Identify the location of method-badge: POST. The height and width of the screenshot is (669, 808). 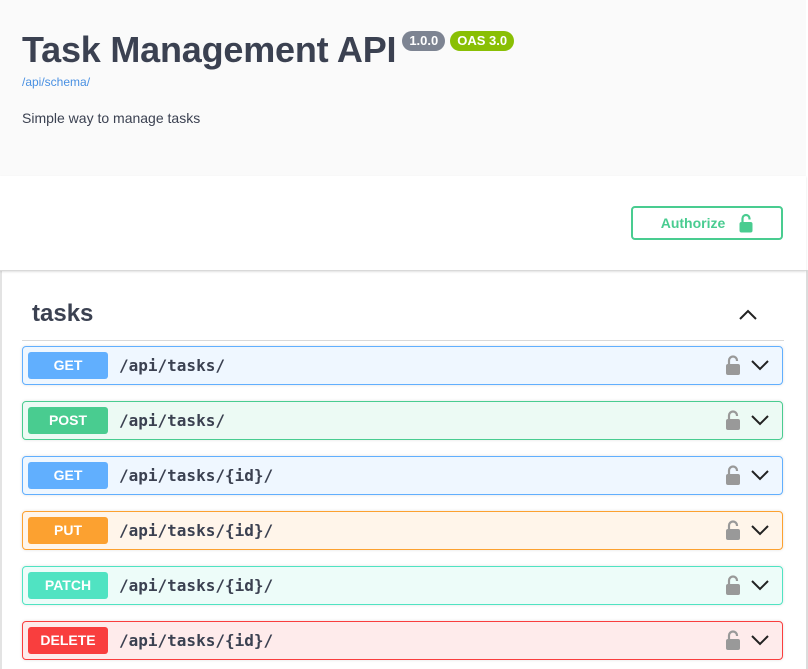
(68, 420).